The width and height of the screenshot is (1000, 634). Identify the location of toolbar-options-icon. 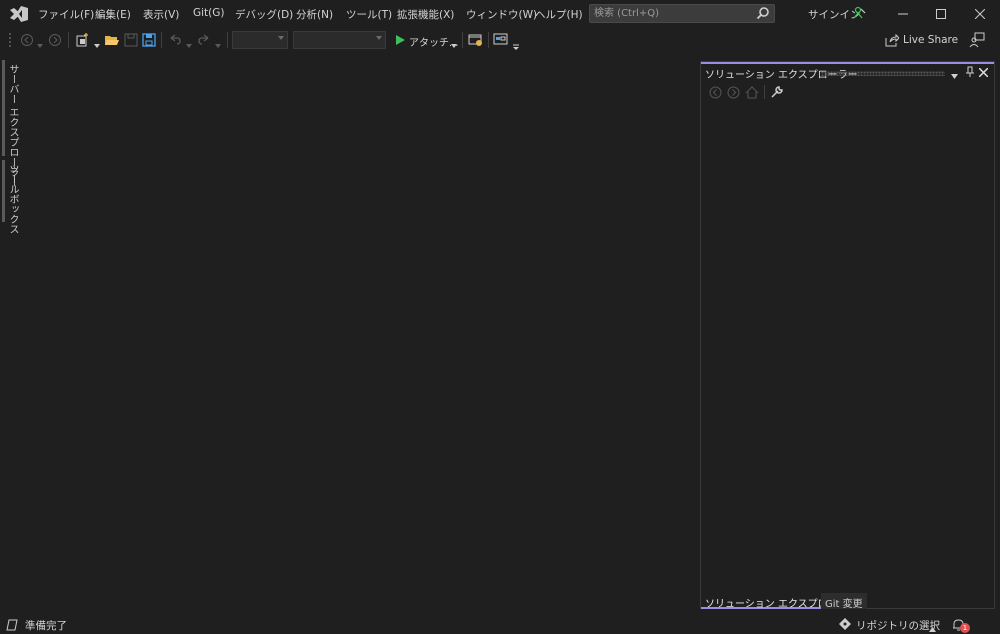
(516, 46).